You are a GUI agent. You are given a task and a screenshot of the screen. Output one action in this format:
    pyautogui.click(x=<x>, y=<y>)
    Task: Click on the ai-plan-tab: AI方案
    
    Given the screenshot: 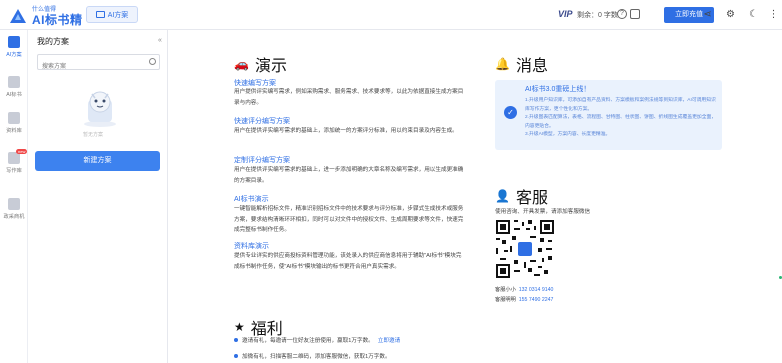 What is the action you would take?
    pyautogui.click(x=112, y=14)
    